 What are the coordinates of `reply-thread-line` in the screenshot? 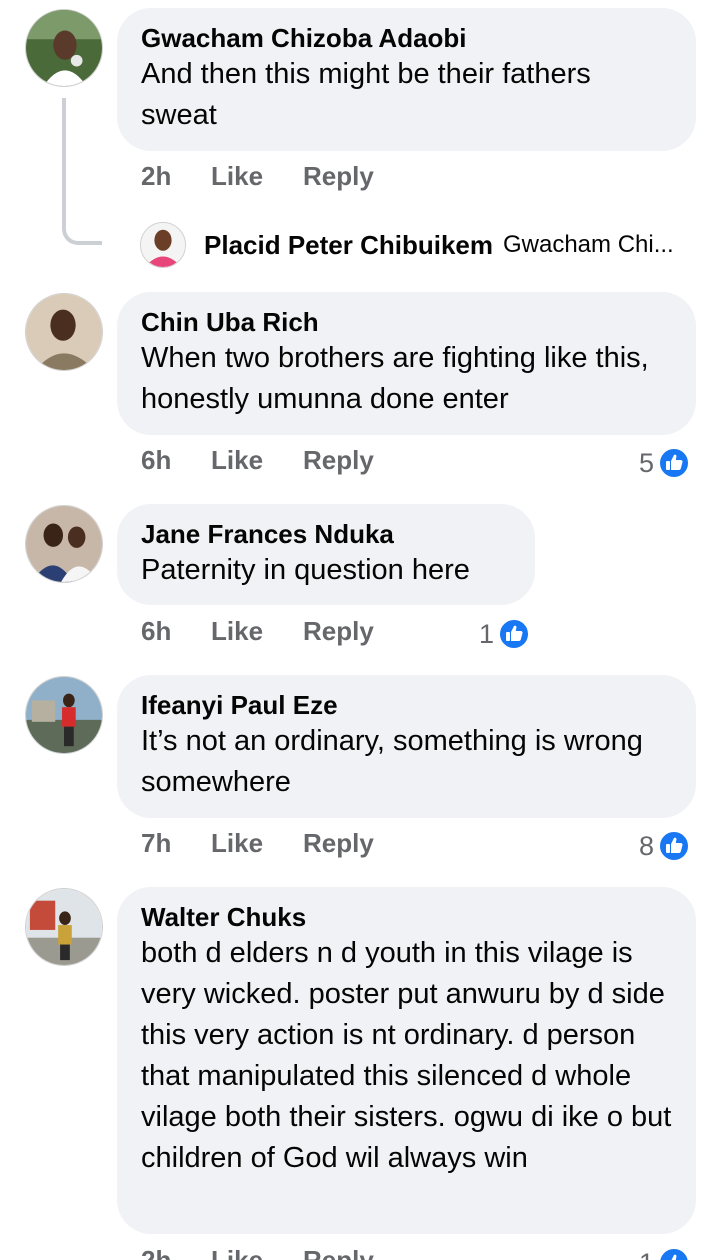 It's located at (82, 171).